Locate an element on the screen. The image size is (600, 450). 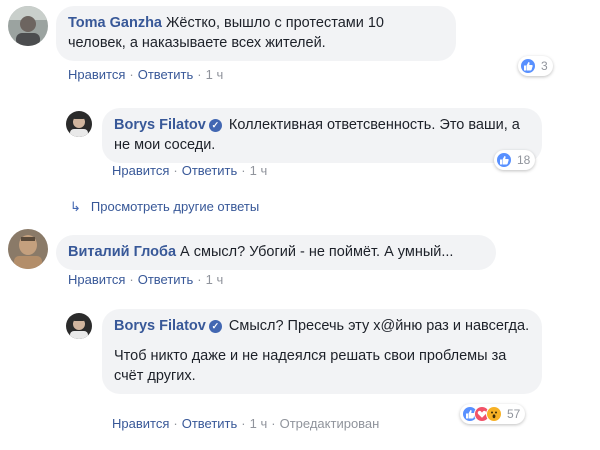
wow-face-icon is located at coordinates (494, 414).